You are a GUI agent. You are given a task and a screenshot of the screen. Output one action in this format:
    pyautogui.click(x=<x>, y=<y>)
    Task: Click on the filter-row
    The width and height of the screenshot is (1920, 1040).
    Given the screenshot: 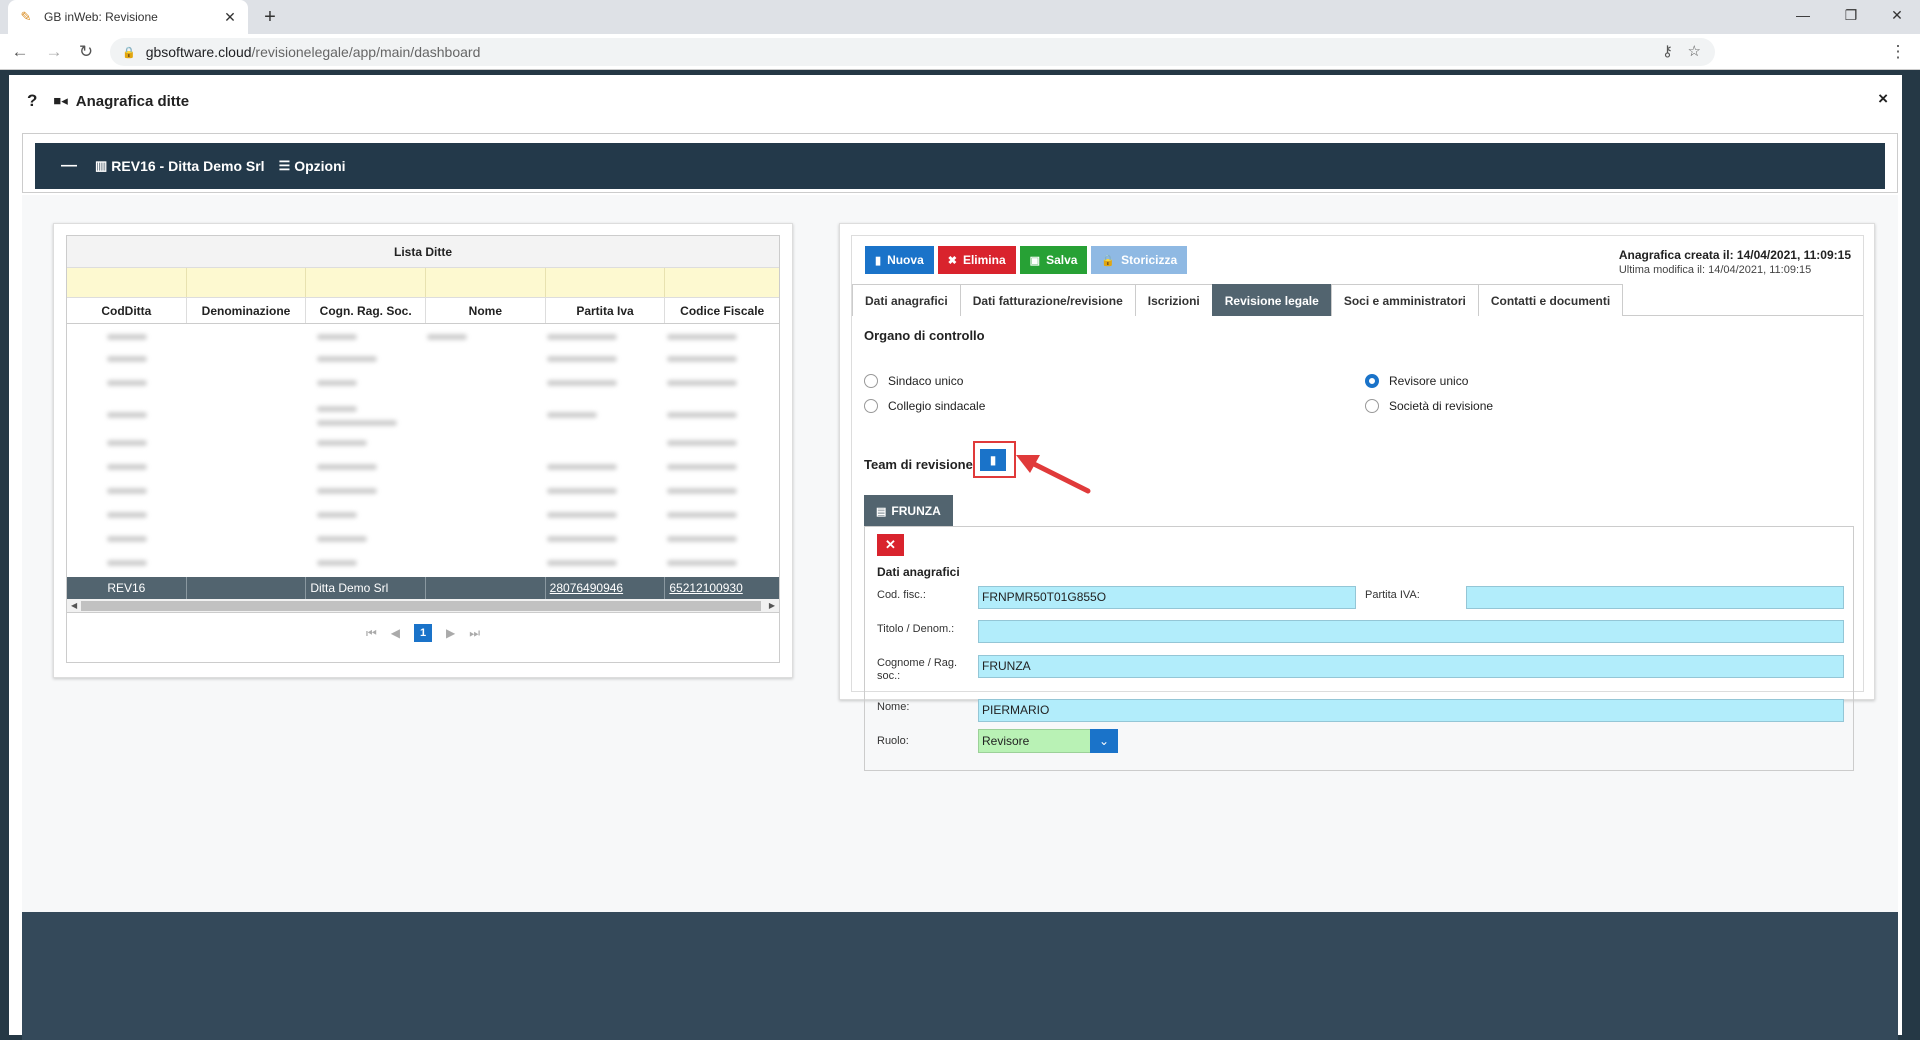 What is the action you would take?
    pyautogui.click(x=423, y=283)
    